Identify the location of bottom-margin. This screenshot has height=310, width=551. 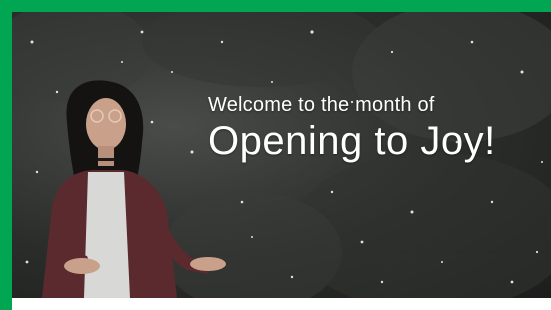
(281, 304).